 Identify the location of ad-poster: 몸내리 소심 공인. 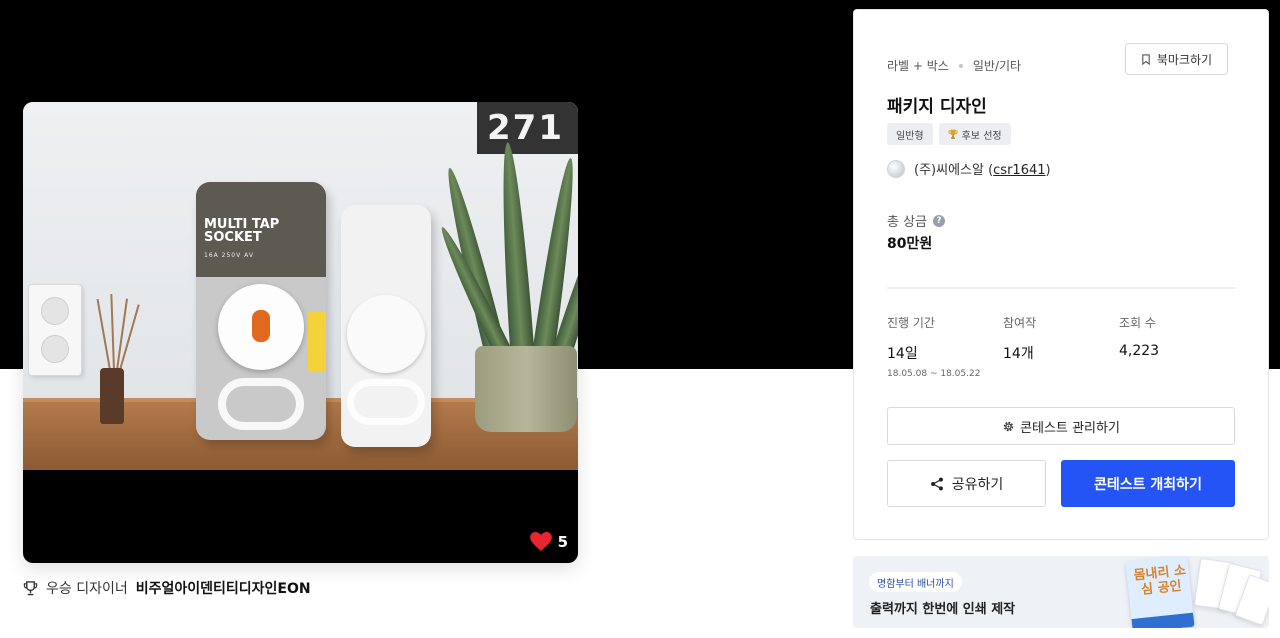
(1160, 592).